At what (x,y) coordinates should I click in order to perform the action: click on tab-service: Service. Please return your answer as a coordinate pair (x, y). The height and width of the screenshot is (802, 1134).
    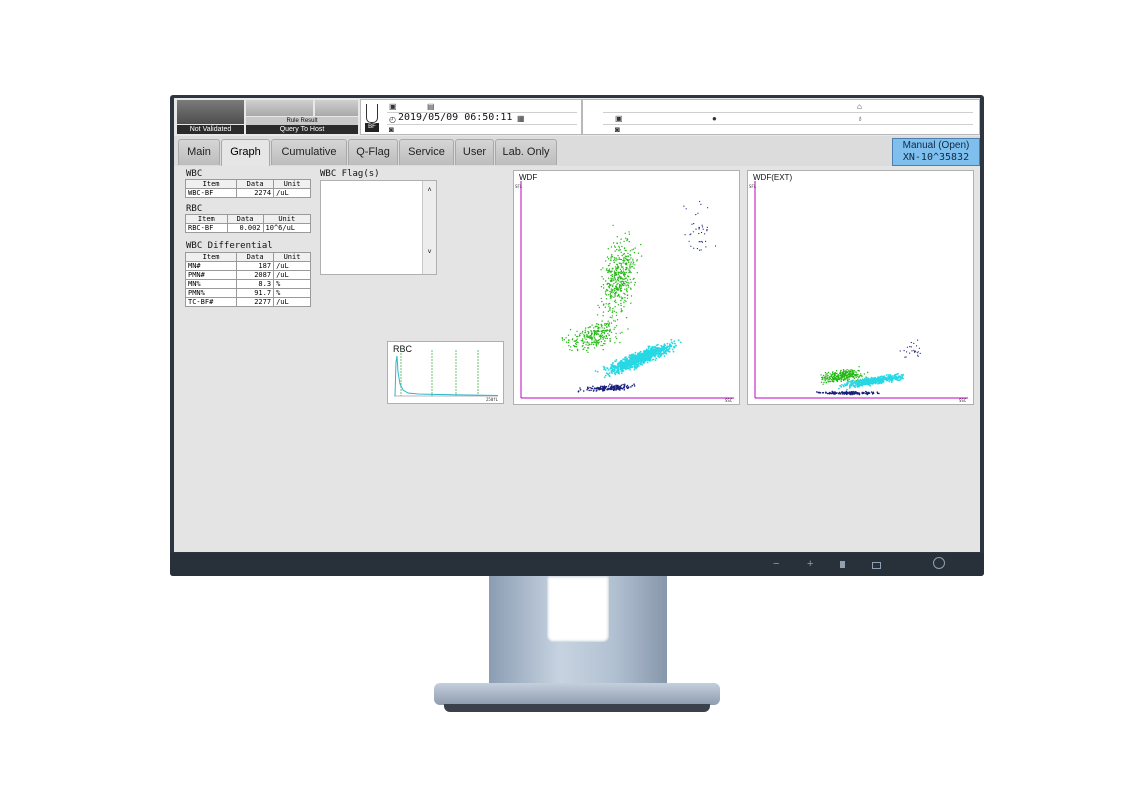
    Looking at the image, I should click on (426, 152).